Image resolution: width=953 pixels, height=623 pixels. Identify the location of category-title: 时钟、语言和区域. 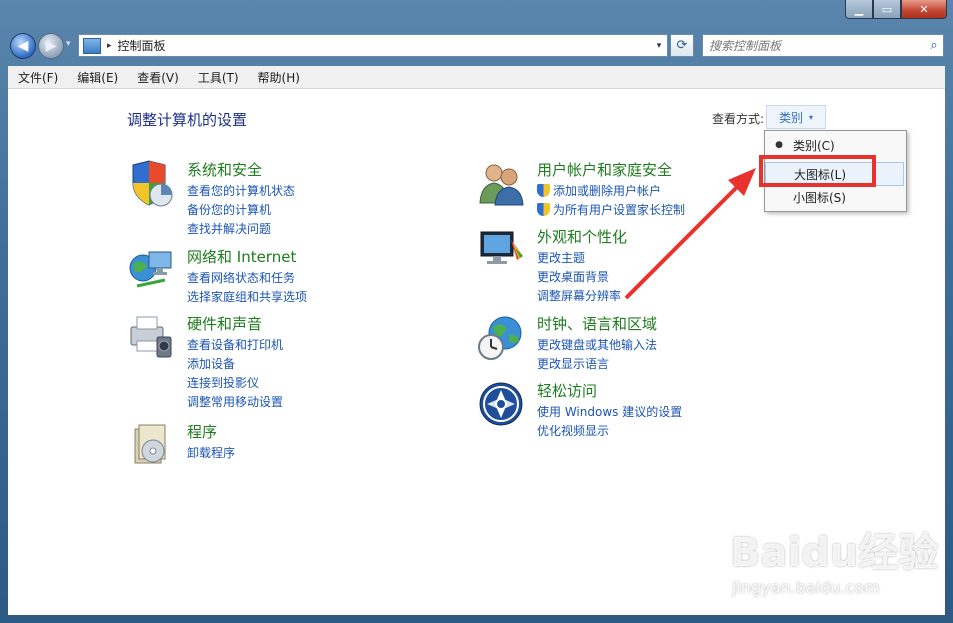
(597, 323).